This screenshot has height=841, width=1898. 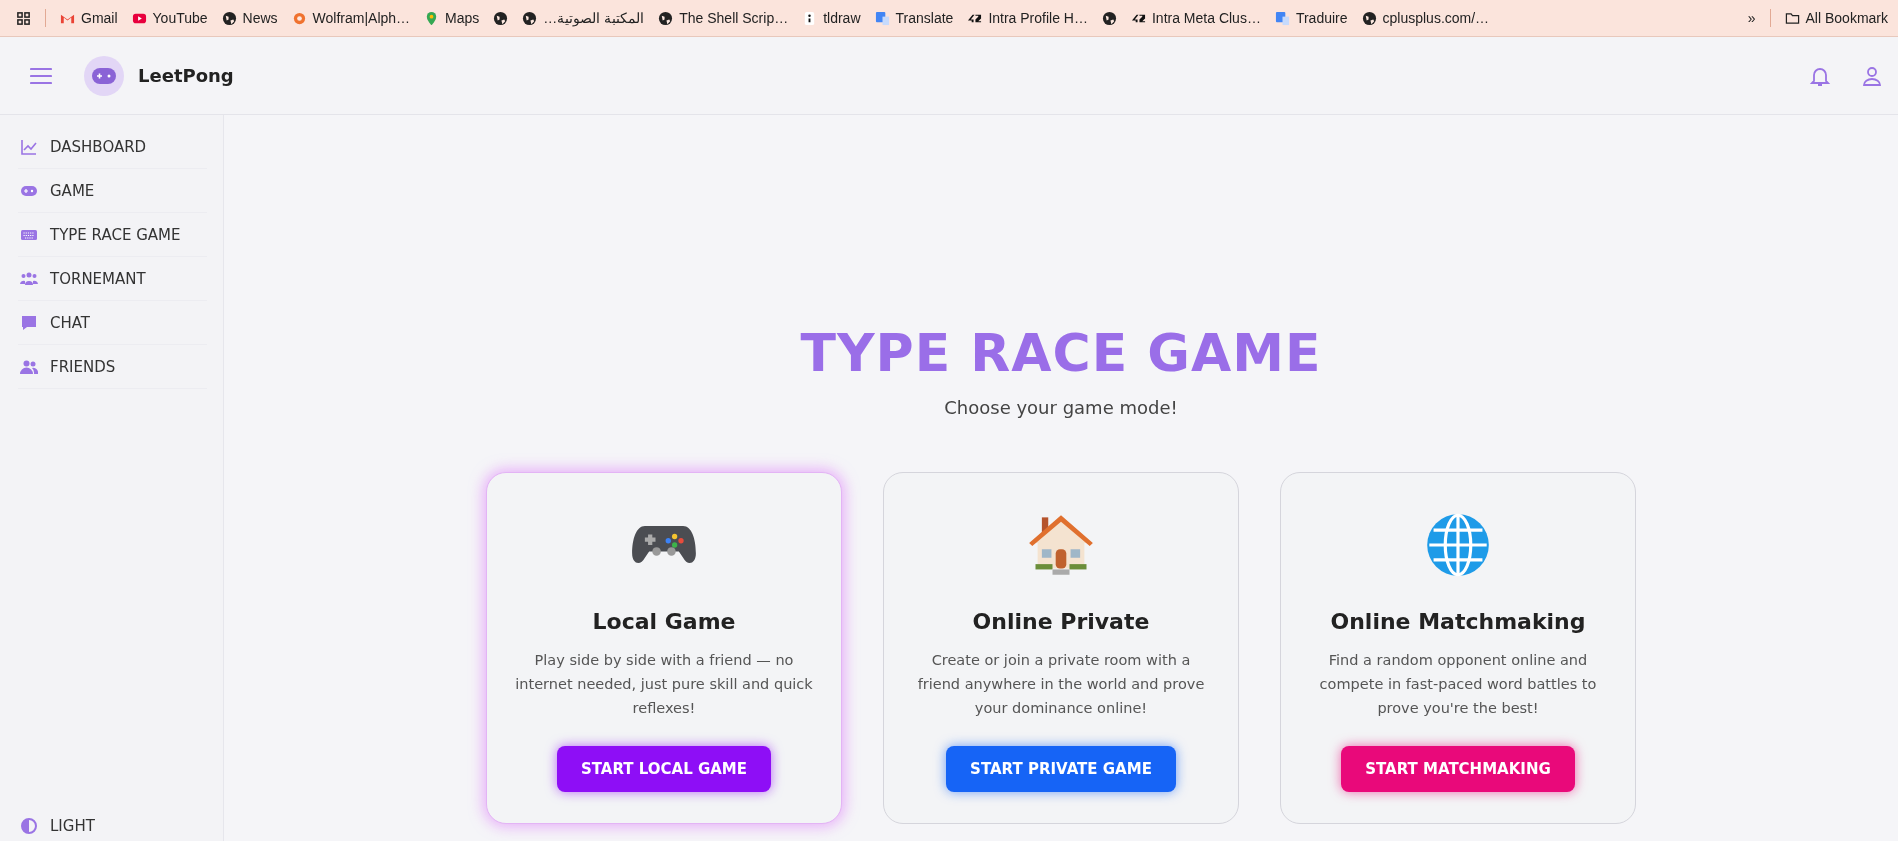 I want to click on card-title: Online Matchmaking, so click(x=1458, y=621).